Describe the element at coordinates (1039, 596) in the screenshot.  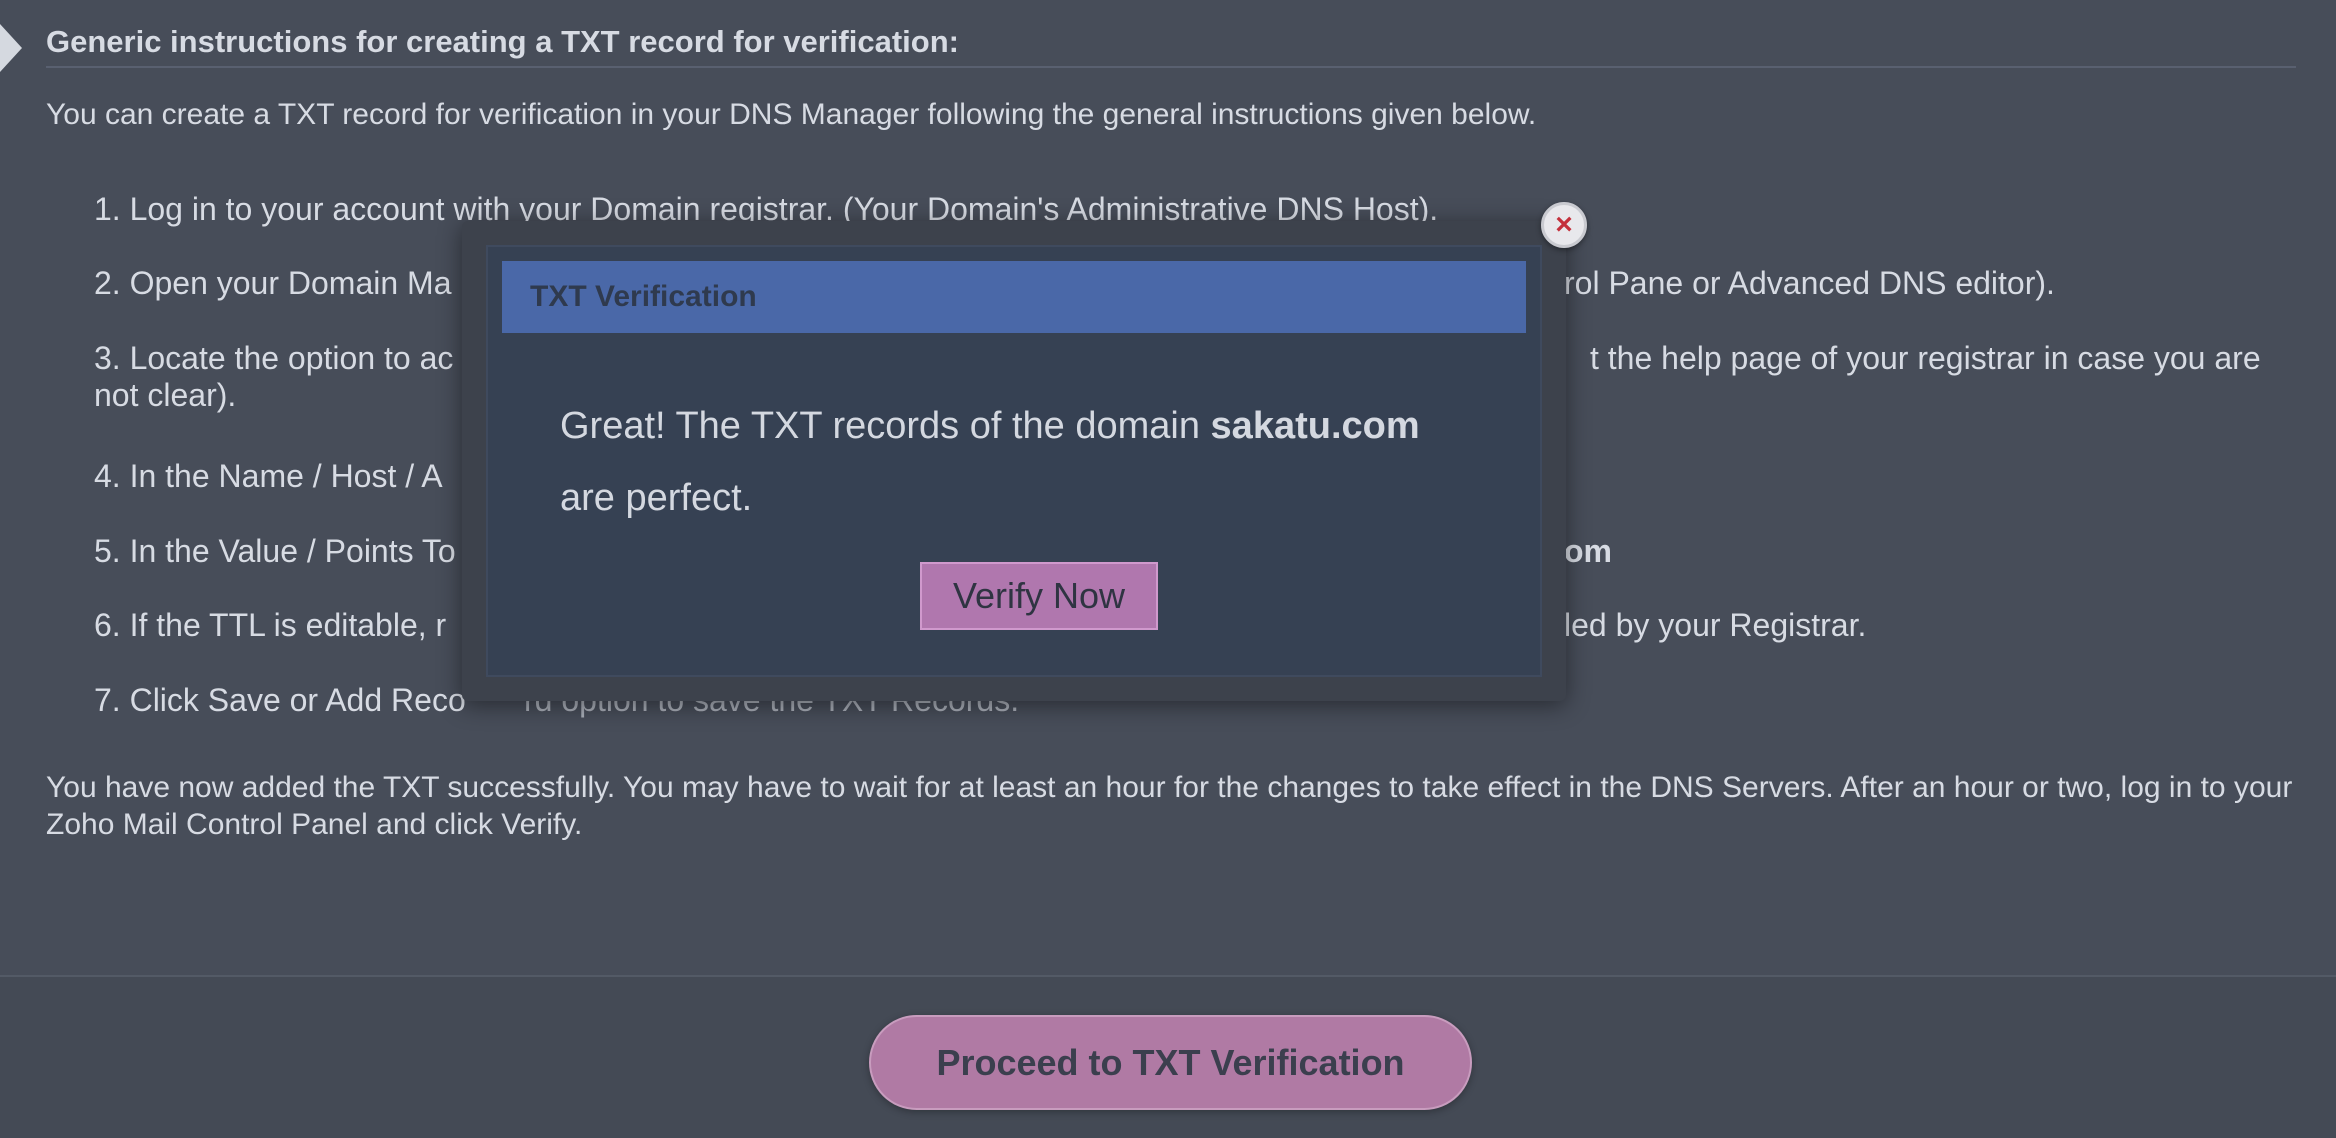
I see `verify-now-button: Verify Now` at that location.